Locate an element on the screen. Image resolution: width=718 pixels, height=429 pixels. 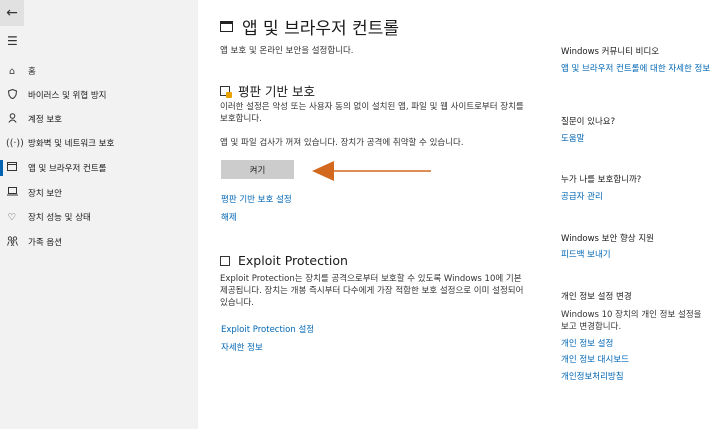
sidebar-item-label: 가족 옵션 is located at coordinates (45, 243).